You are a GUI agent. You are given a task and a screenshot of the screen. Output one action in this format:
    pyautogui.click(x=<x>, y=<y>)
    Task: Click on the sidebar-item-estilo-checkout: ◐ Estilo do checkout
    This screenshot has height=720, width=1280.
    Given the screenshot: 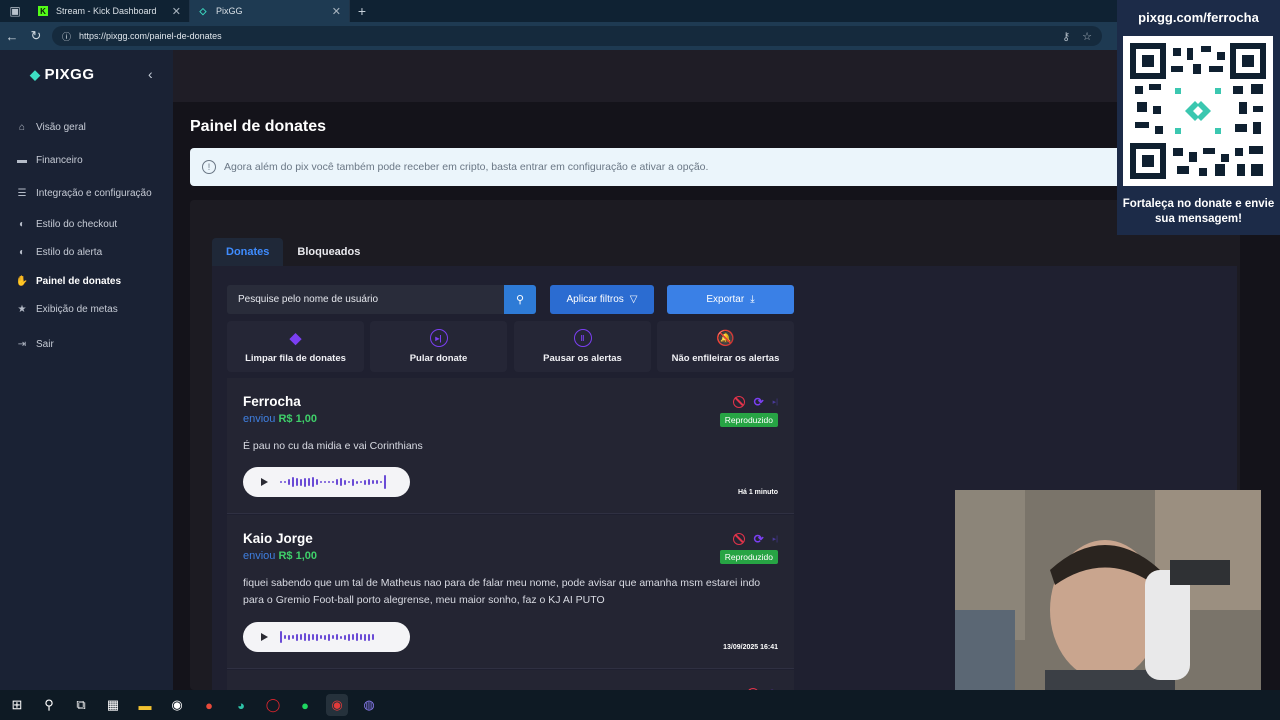 What is the action you would take?
    pyautogui.click(x=66, y=224)
    